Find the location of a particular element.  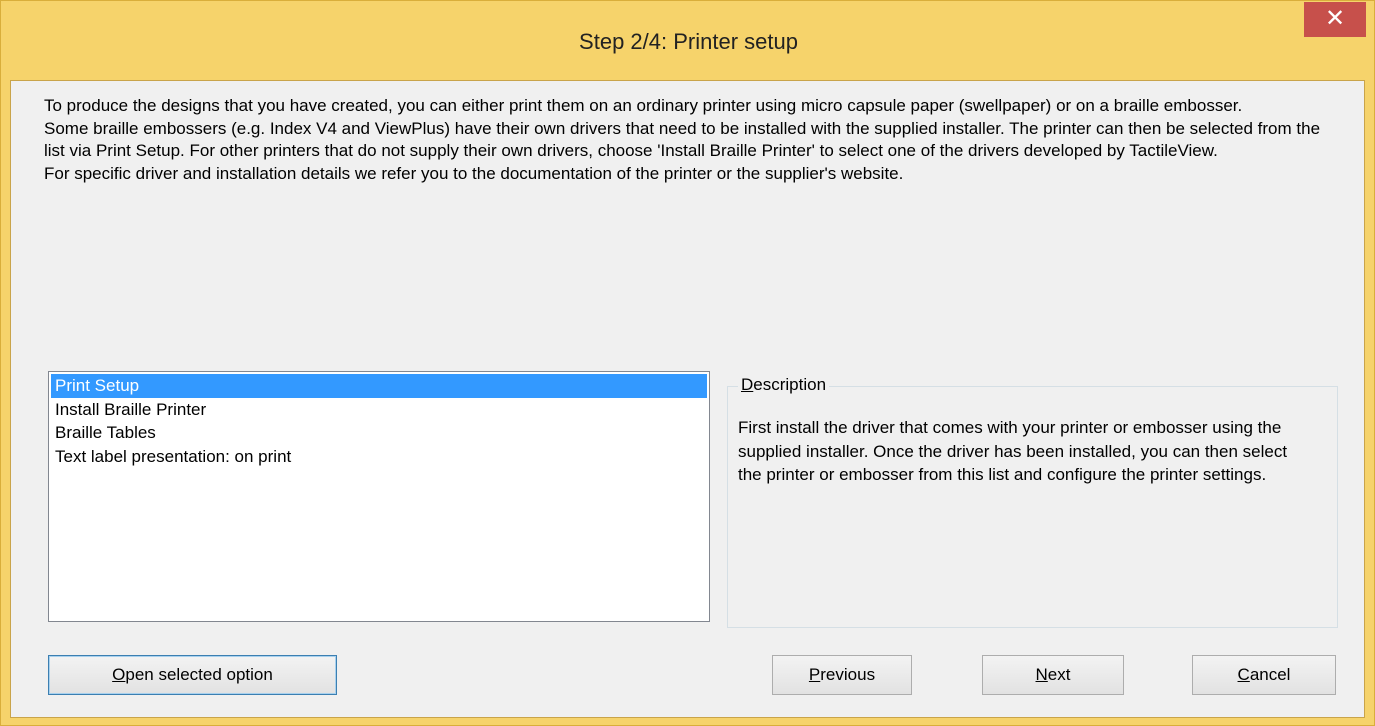

description-legend: Description is located at coordinates (784, 385).